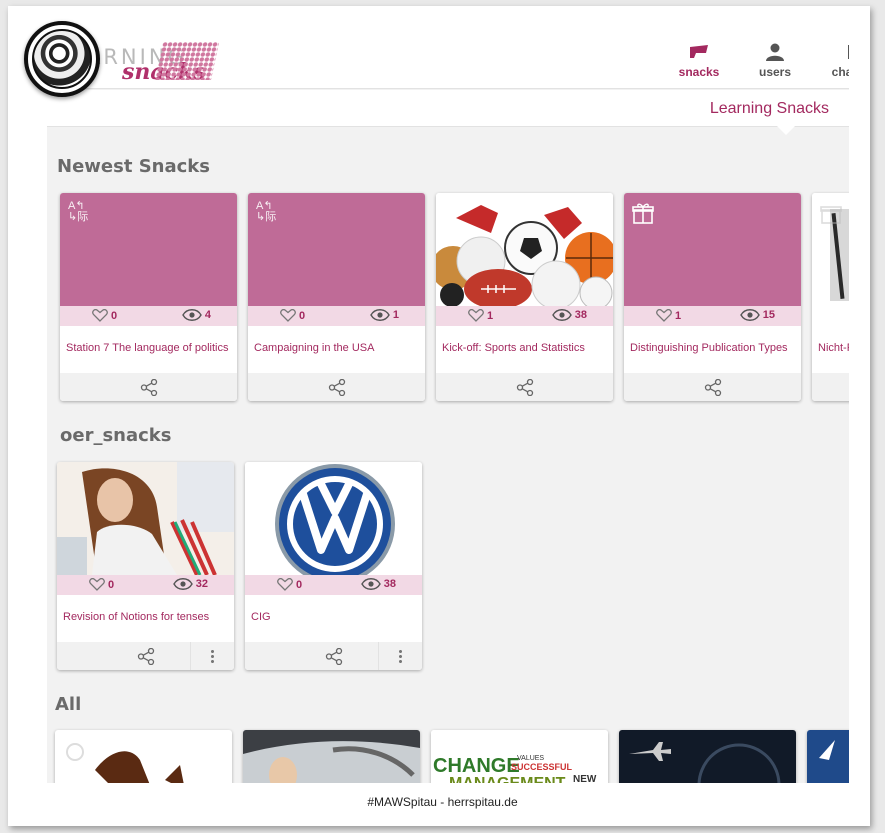  What do you see at coordinates (336, 316) in the screenshot?
I see `card-stats: 0 1` at bounding box center [336, 316].